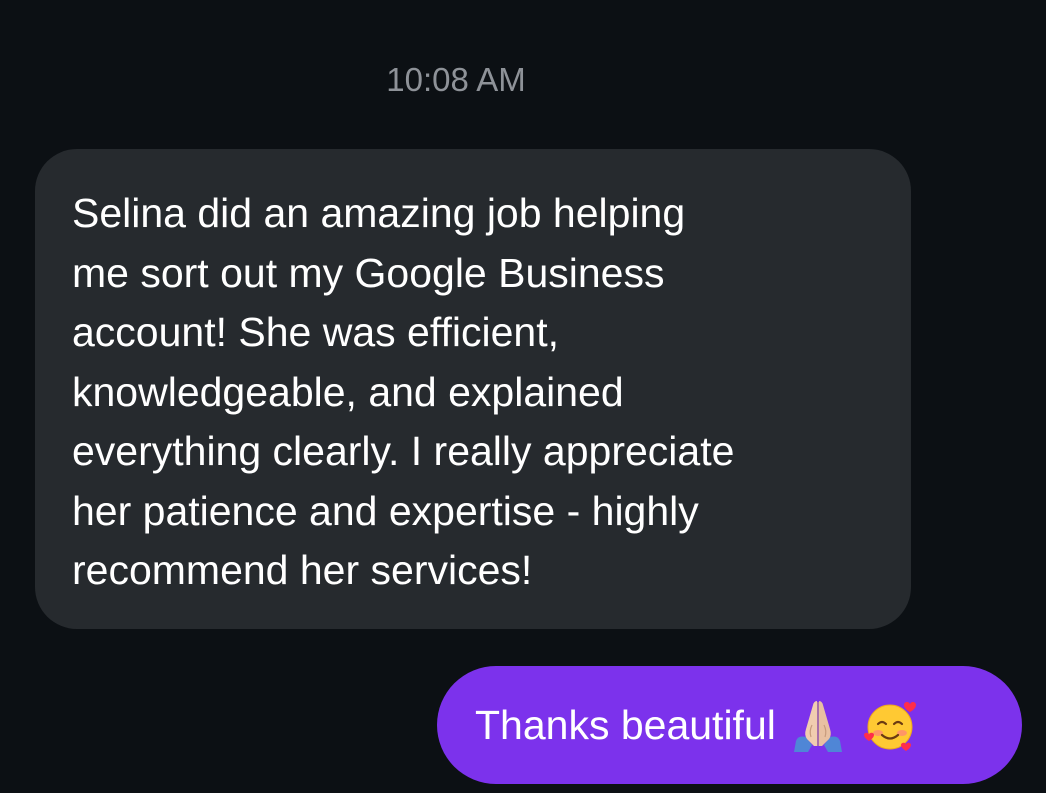  I want to click on smiling-face-with-hearts-icon, so click(890, 725).